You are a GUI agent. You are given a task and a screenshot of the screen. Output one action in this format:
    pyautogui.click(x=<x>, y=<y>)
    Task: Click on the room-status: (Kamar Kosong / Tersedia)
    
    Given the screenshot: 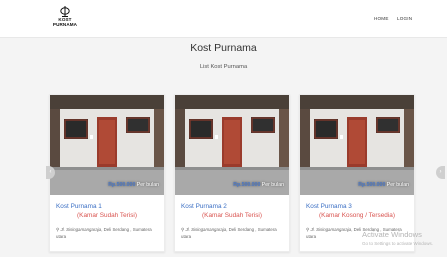 What is the action you would take?
    pyautogui.click(x=357, y=215)
    